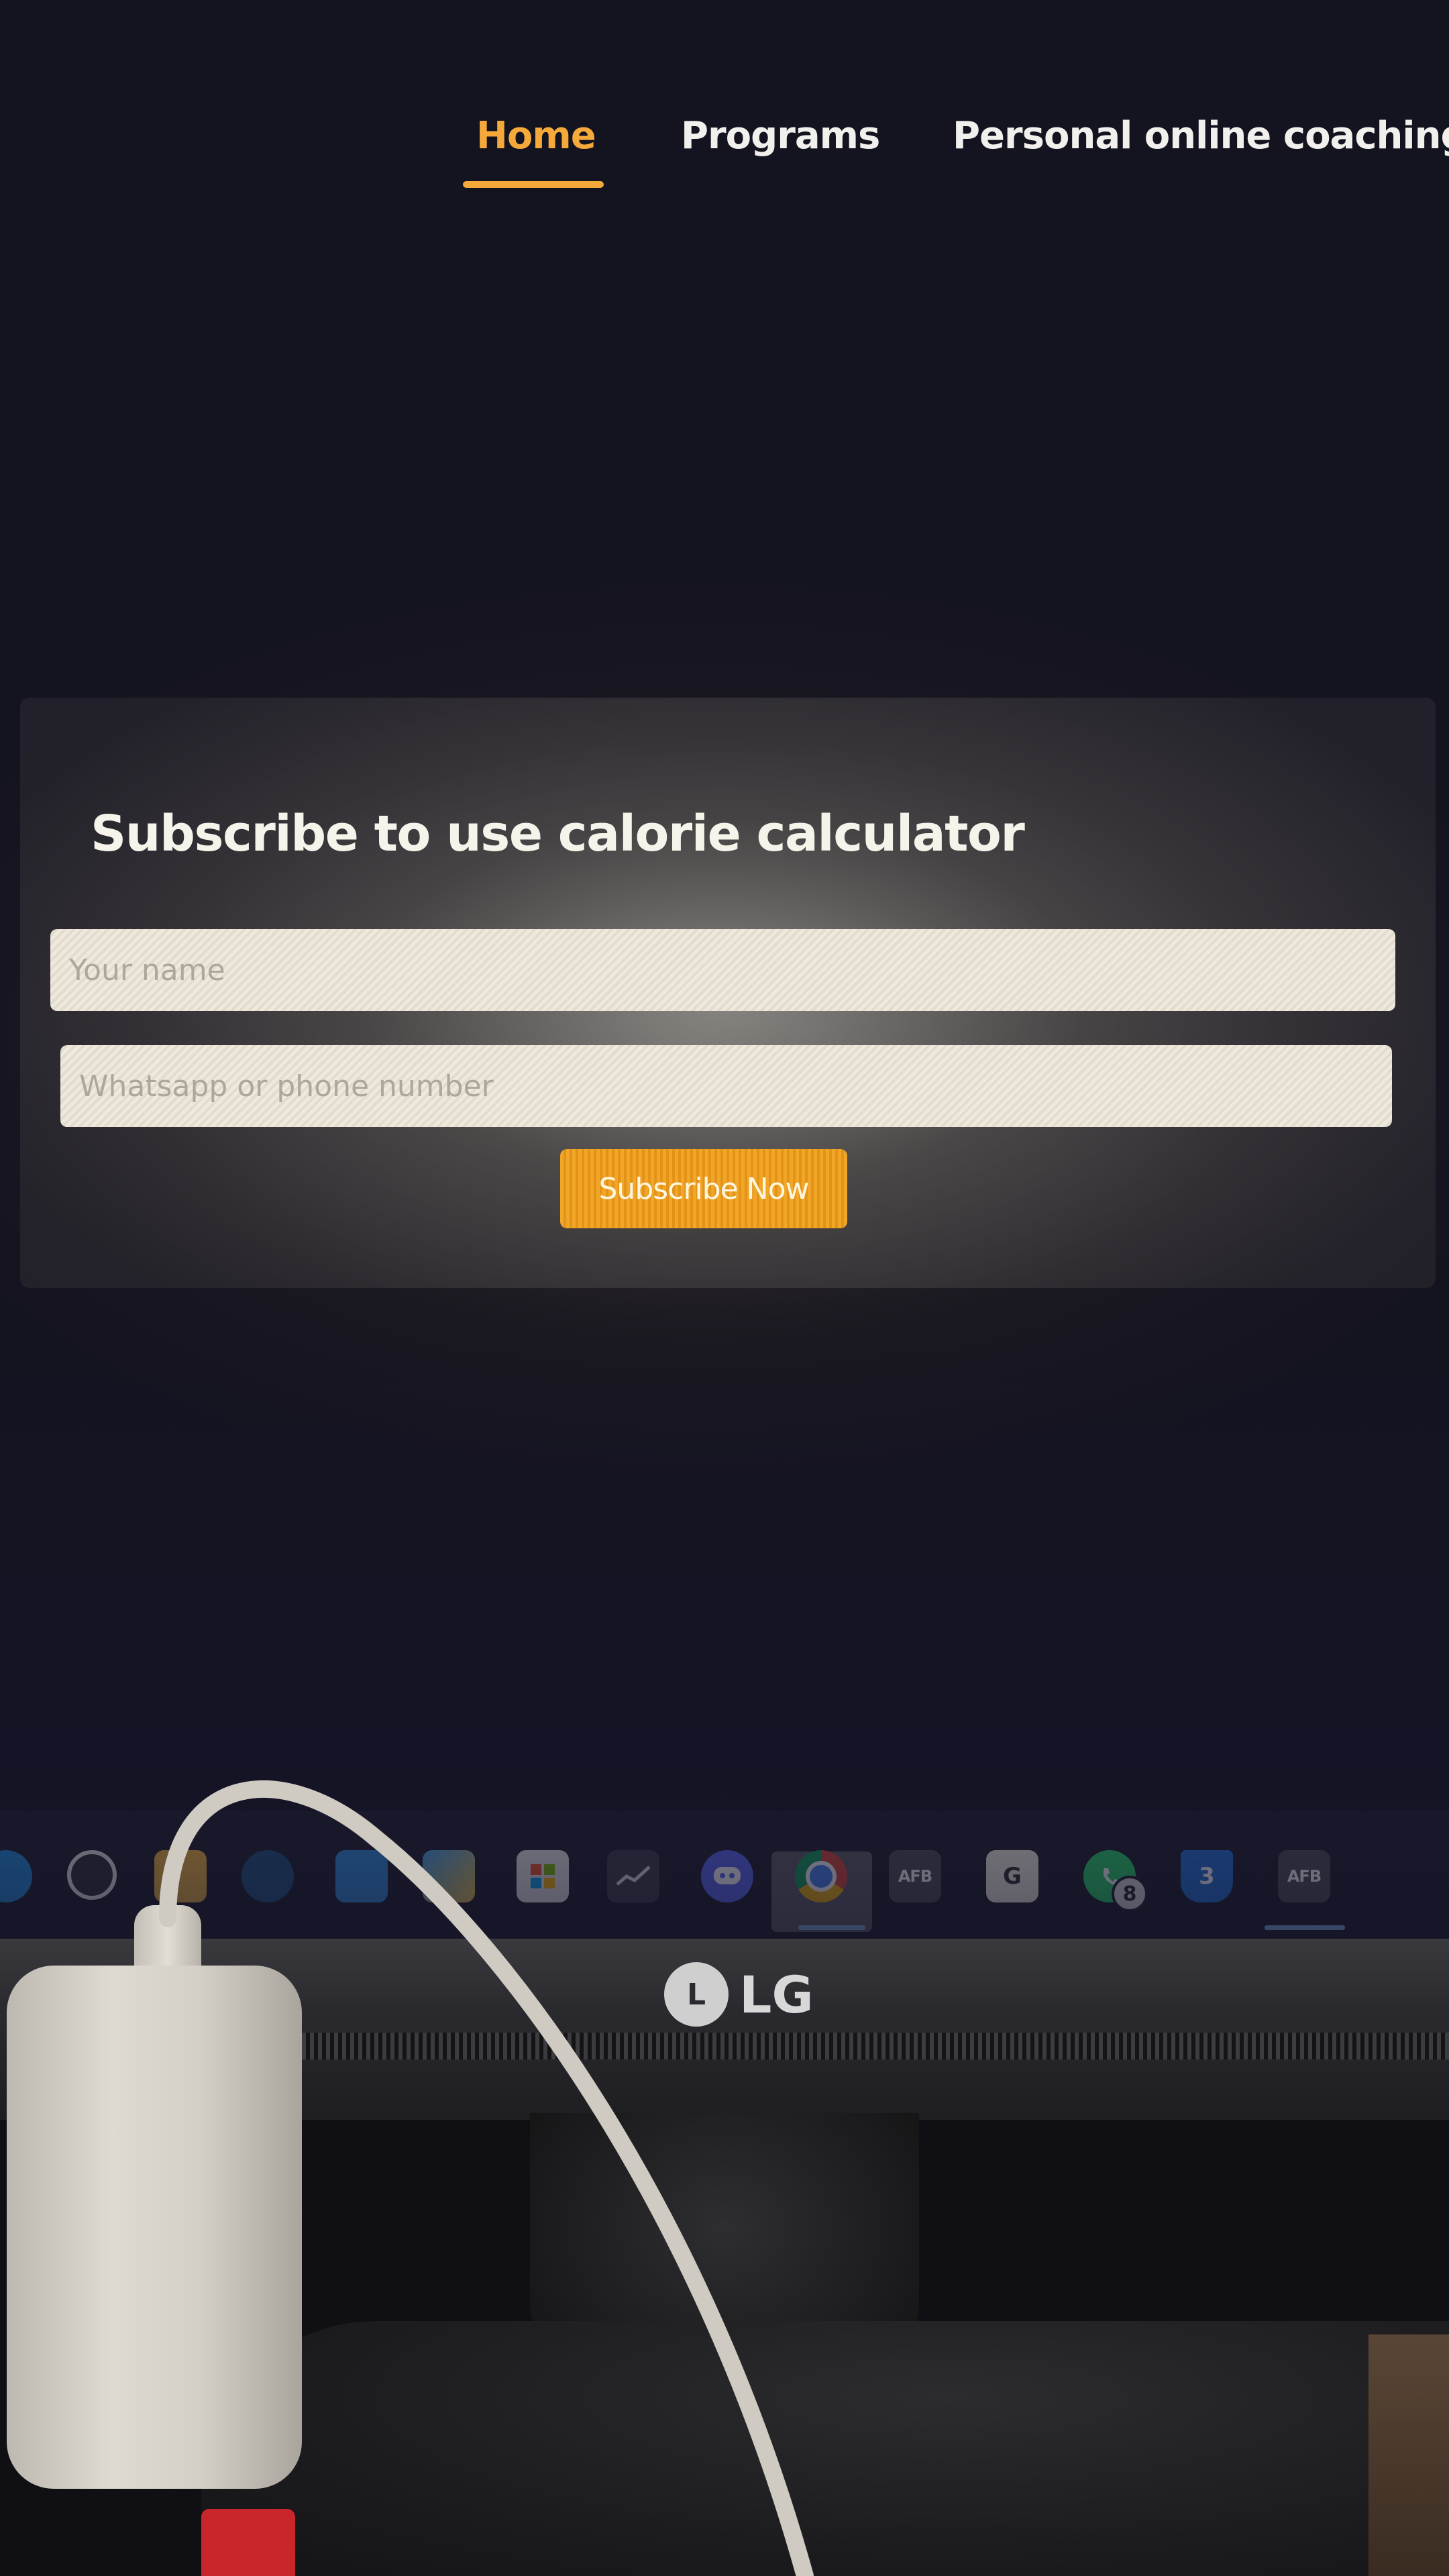  I want to click on lg-logo: L LG, so click(739, 1994).